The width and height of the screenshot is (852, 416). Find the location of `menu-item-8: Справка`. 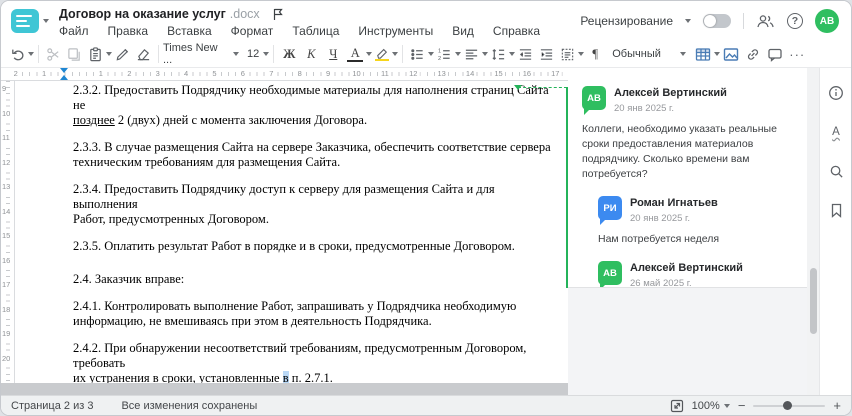

menu-item-8: Справка is located at coordinates (516, 31).